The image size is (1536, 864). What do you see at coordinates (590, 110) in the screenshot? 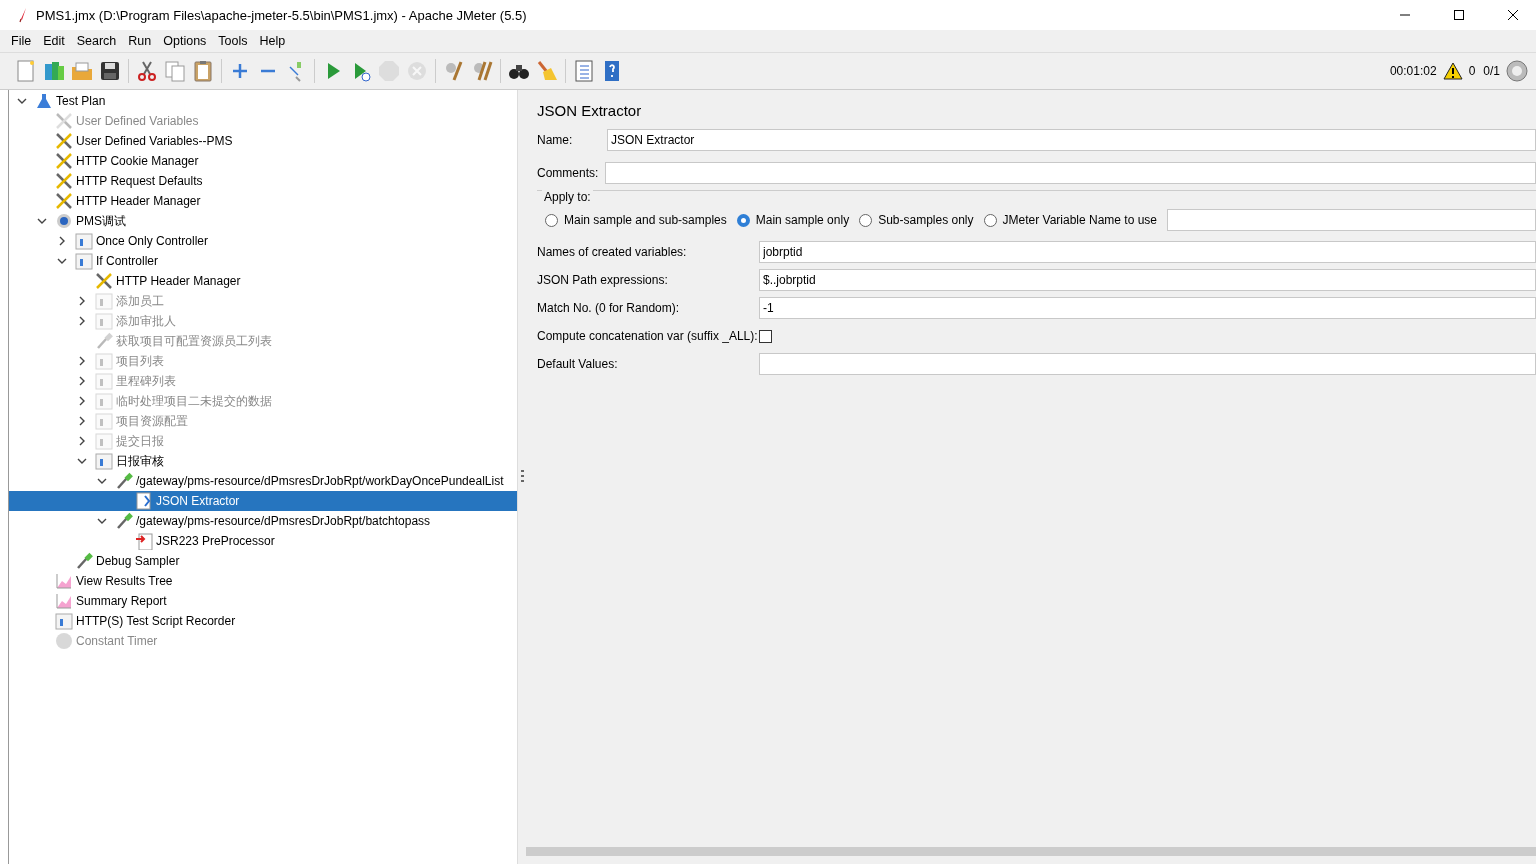
I see `panel-title: JSON Extractor` at bounding box center [590, 110].